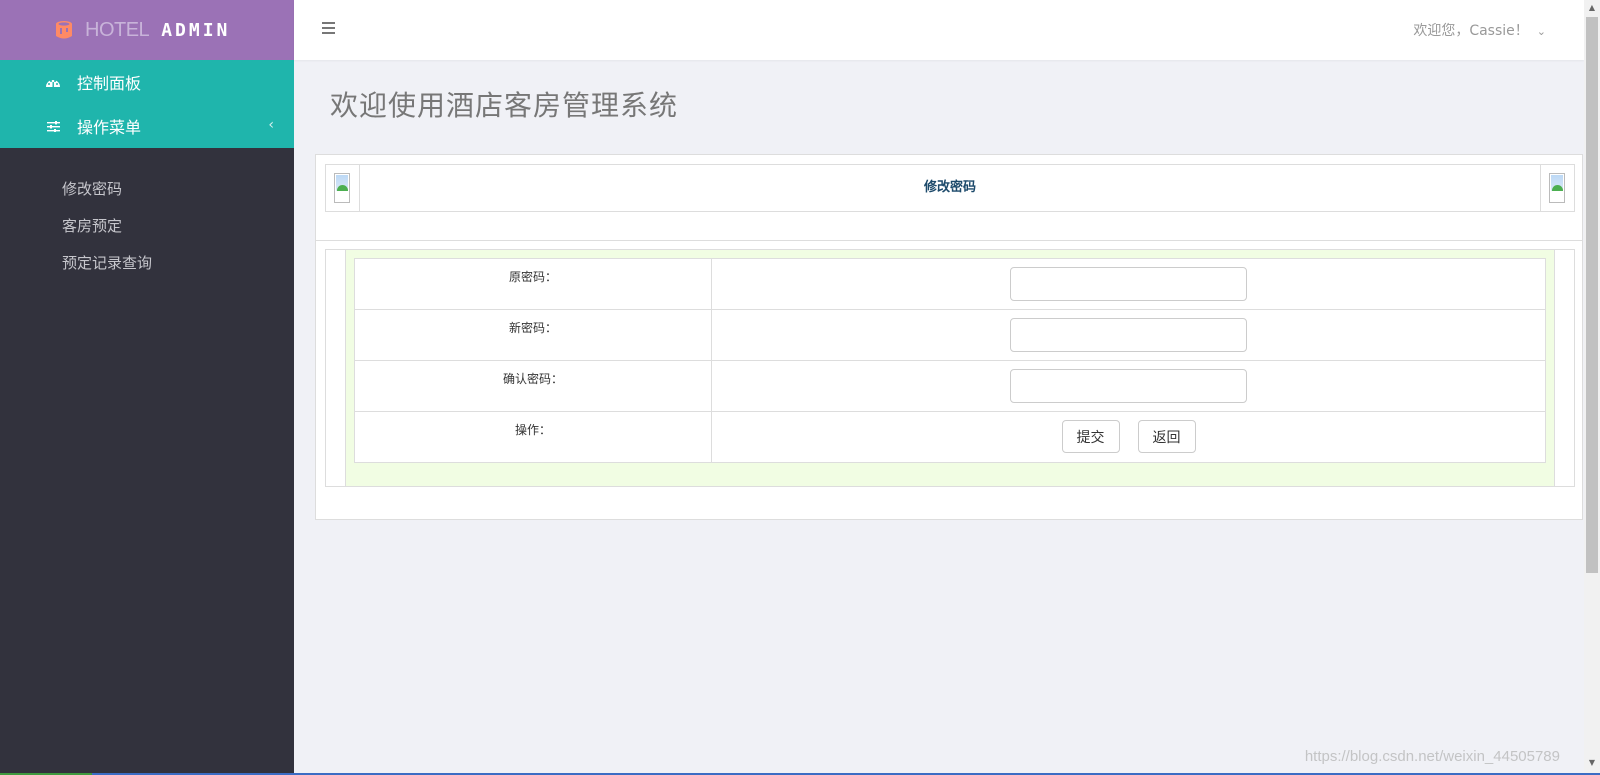 The image size is (1600, 775). I want to click on action-label: 操作：, so click(533, 437).